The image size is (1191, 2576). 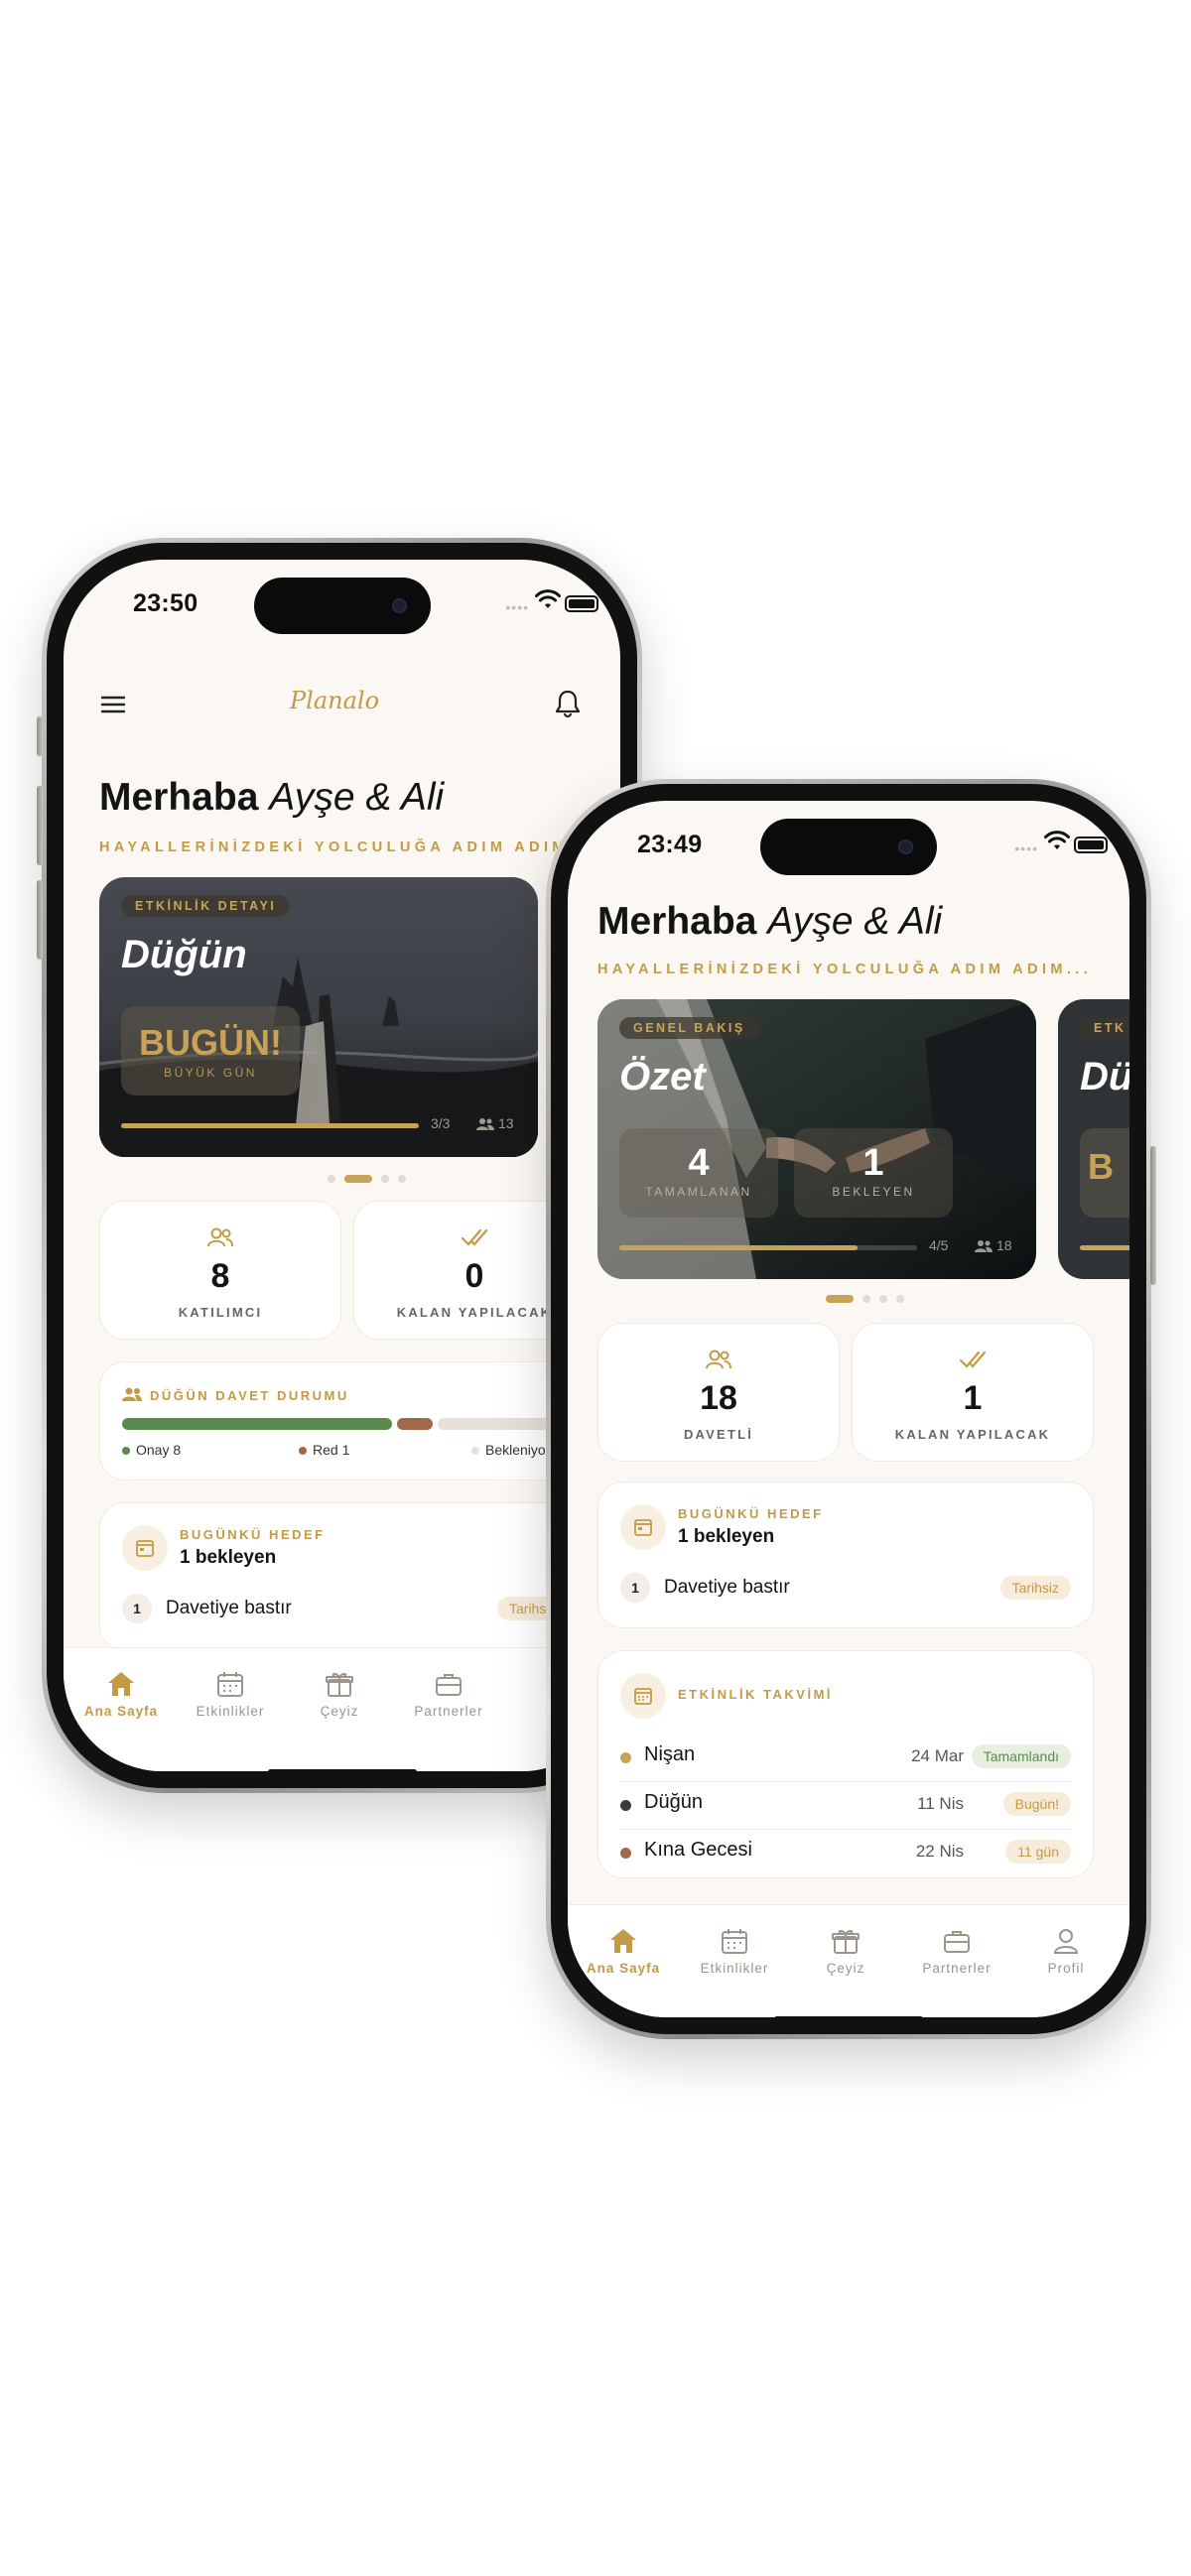 I want to click on tab-label: Partnerler, so click(x=448, y=1712).